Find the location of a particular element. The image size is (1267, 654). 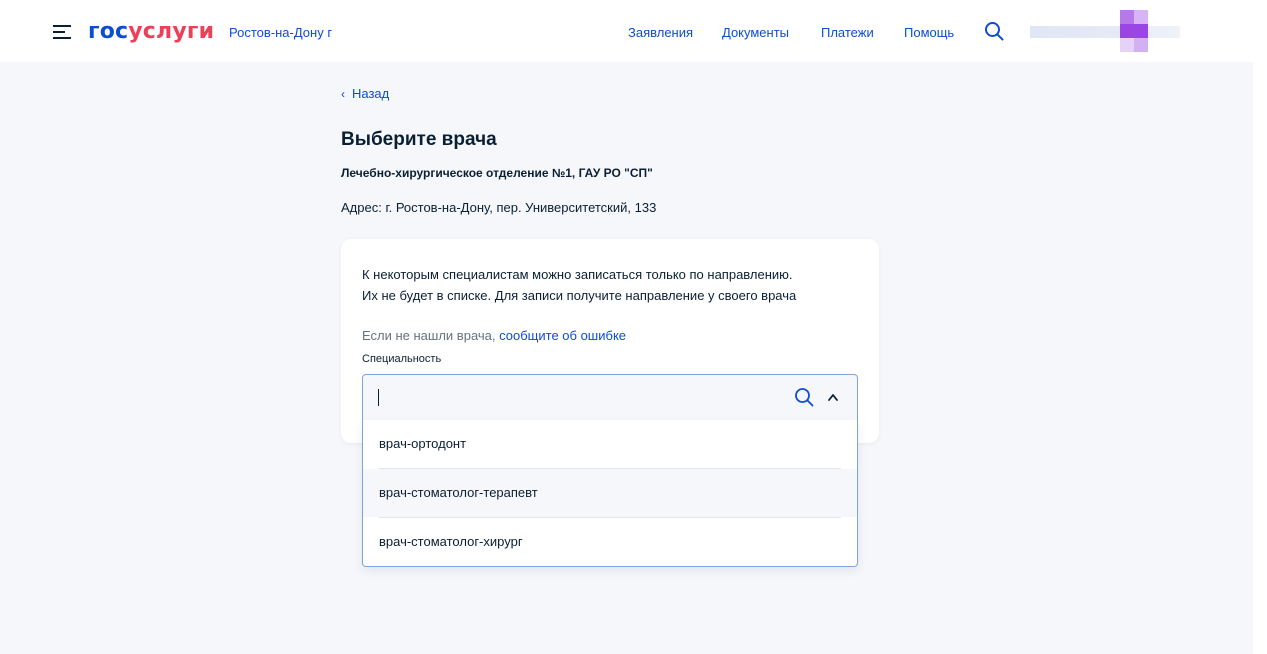

user-name-blurred is located at coordinates (1105, 32).